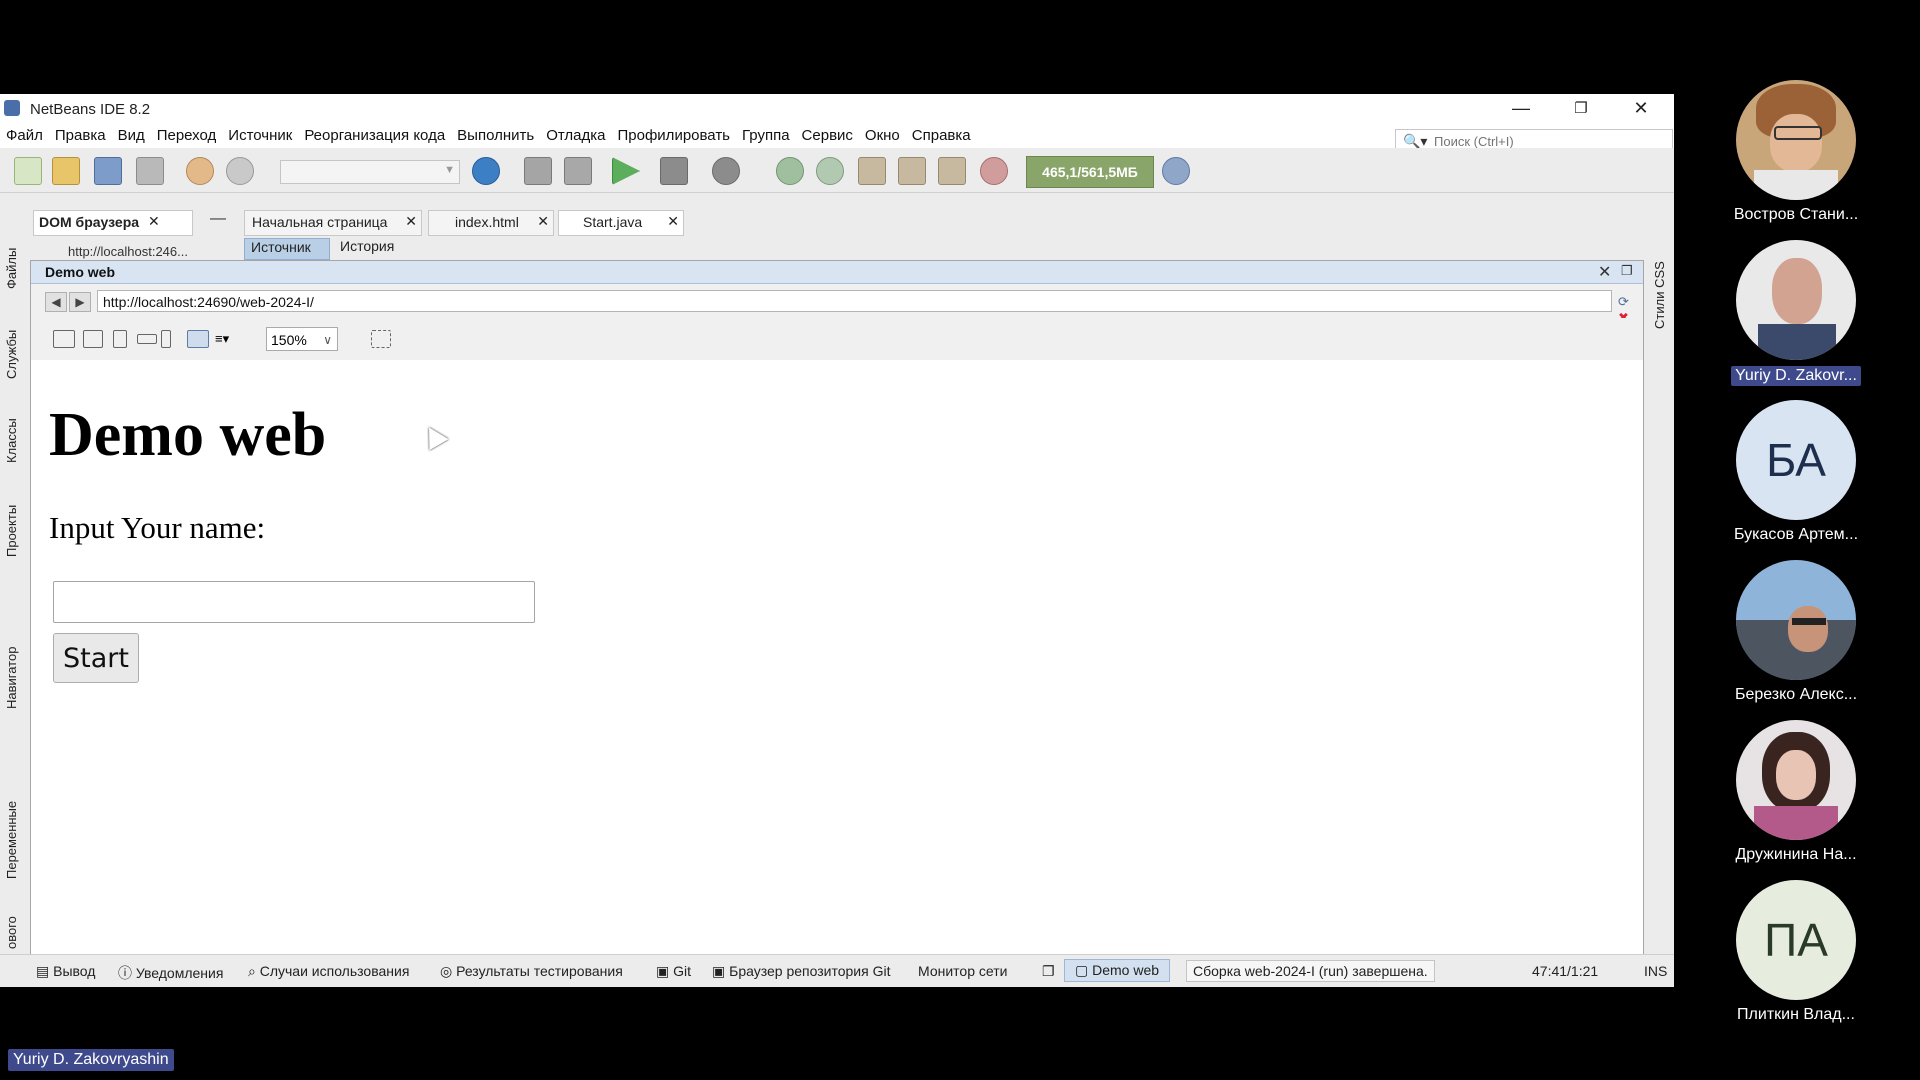 This screenshot has width=1920, height=1080. Describe the element at coordinates (994, 171) in the screenshot. I see `cancel-icon` at that location.